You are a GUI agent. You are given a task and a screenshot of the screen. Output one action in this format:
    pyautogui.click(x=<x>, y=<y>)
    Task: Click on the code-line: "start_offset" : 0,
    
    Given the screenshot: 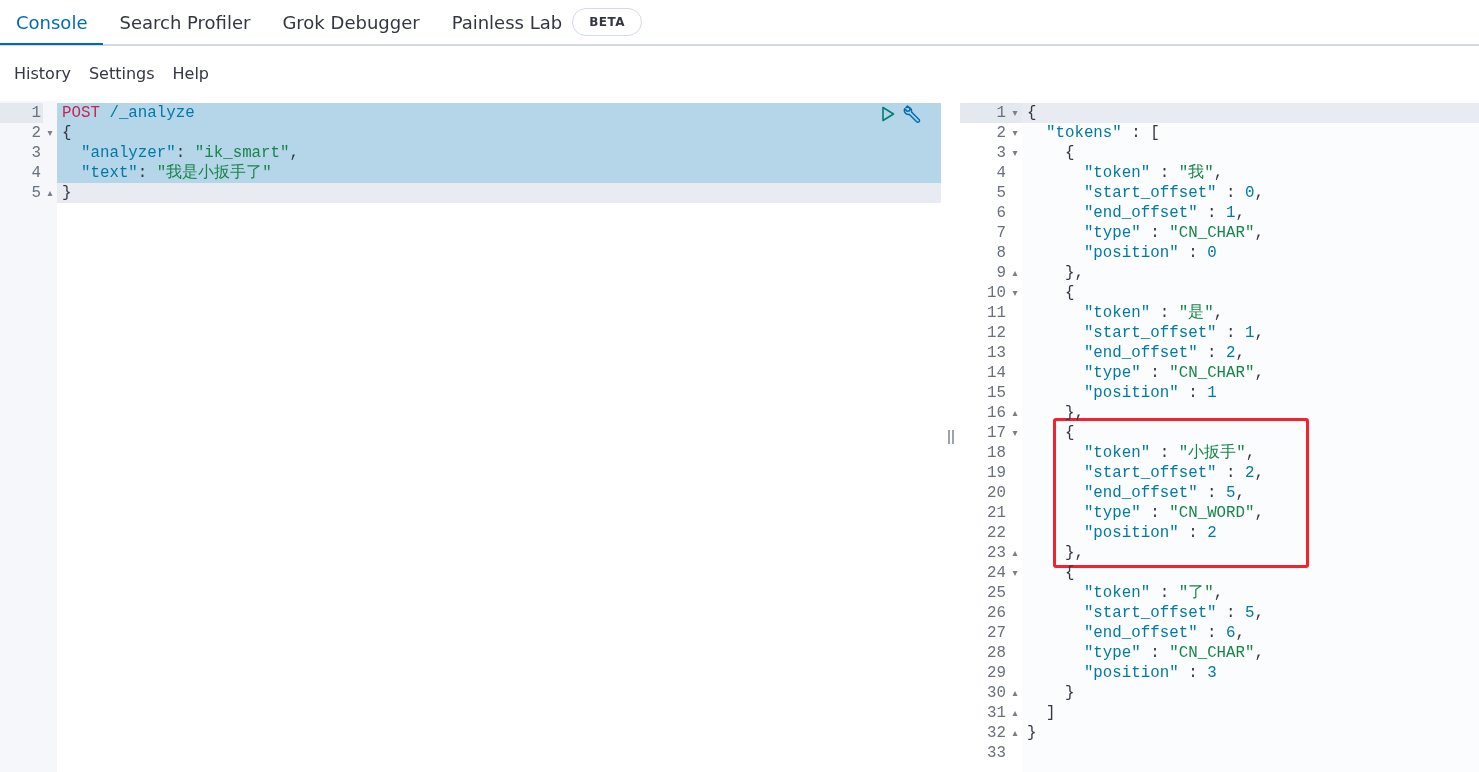 What is the action you would take?
    pyautogui.click(x=1173, y=193)
    